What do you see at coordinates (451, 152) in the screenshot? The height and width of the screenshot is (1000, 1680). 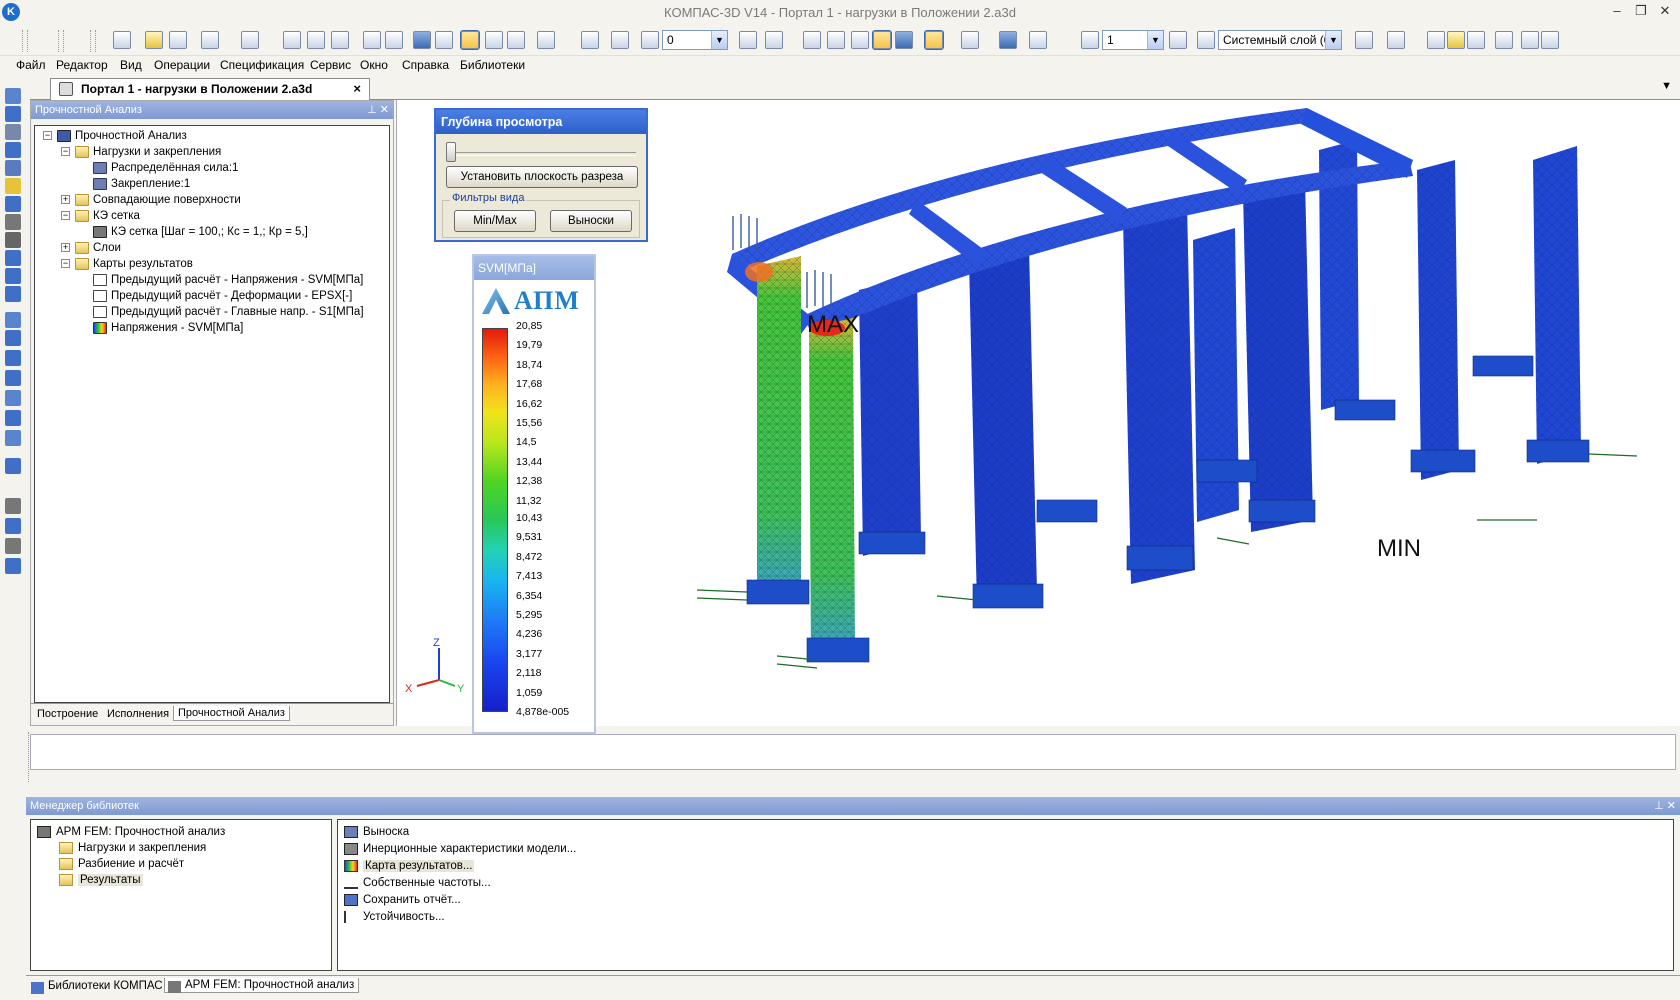 I see `depth-slider-thumb` at bounding box center [451, 152].